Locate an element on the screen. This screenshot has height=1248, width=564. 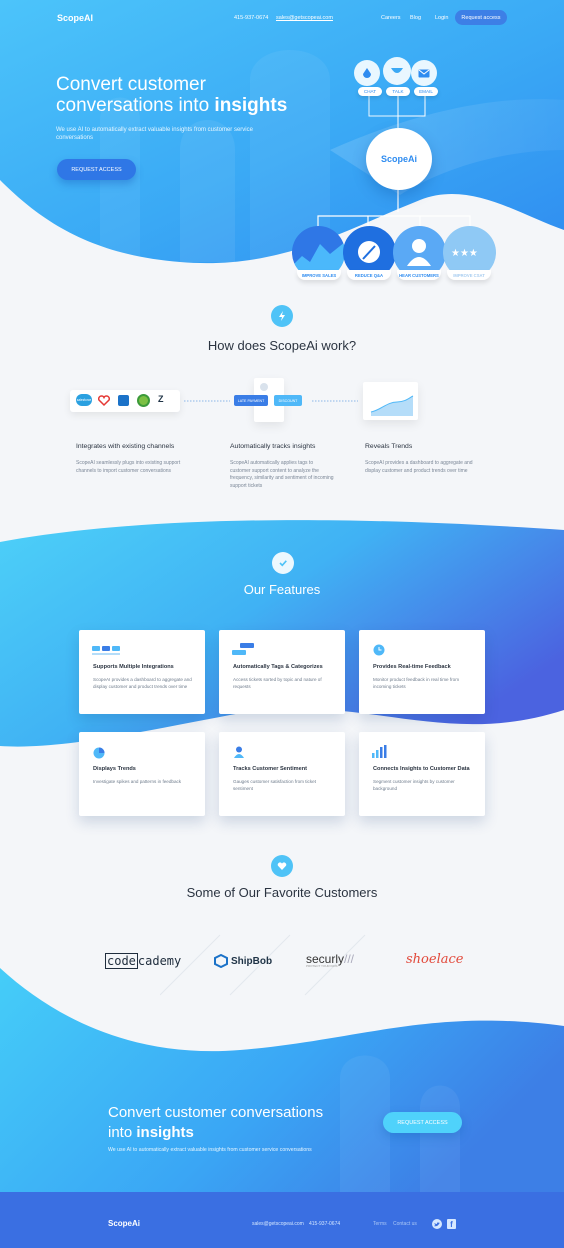
codecademy-logo: code cademy is located at coordinates (143, 961).